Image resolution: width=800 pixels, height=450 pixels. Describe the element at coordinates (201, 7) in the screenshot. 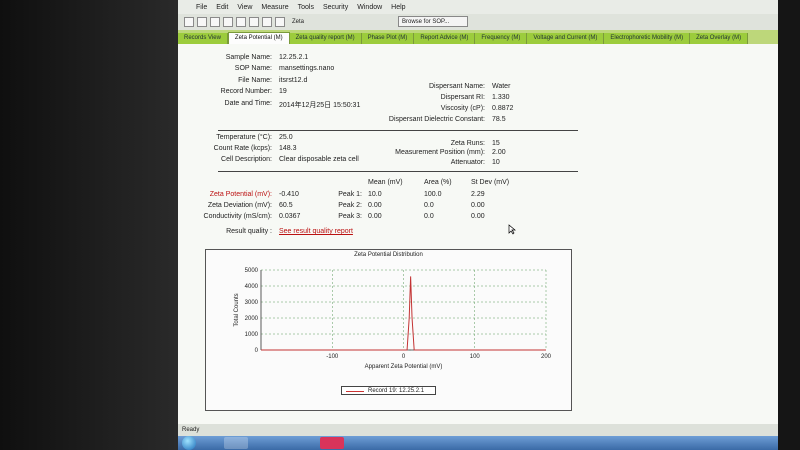

I see `menu-file: File` at that location.